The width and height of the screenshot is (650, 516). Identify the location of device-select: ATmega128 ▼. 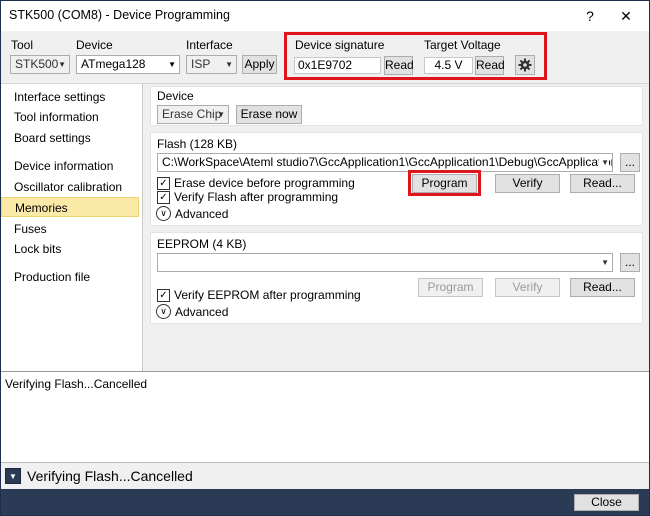
(128, 64).